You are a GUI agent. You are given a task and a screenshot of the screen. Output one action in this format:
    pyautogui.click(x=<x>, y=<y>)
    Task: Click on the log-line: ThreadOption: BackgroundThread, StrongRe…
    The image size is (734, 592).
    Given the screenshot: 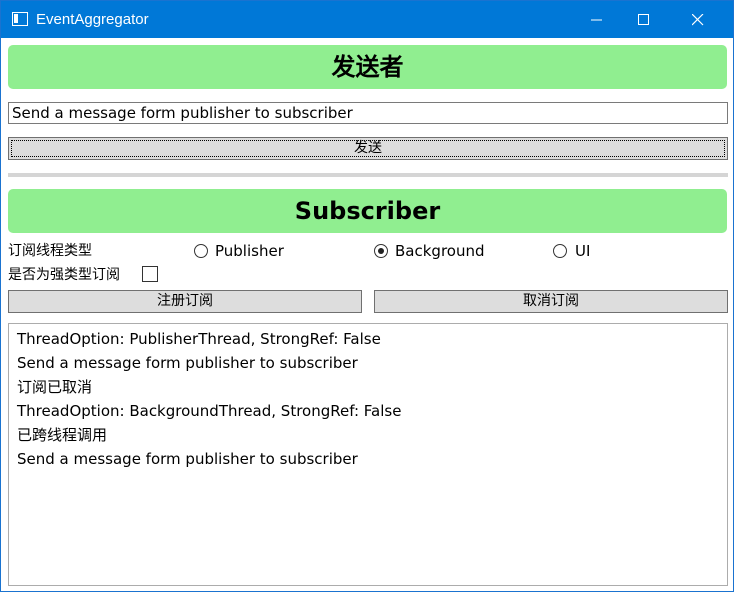 What is the action you would take?
    pyautogui.click(x=209, y=411)
    